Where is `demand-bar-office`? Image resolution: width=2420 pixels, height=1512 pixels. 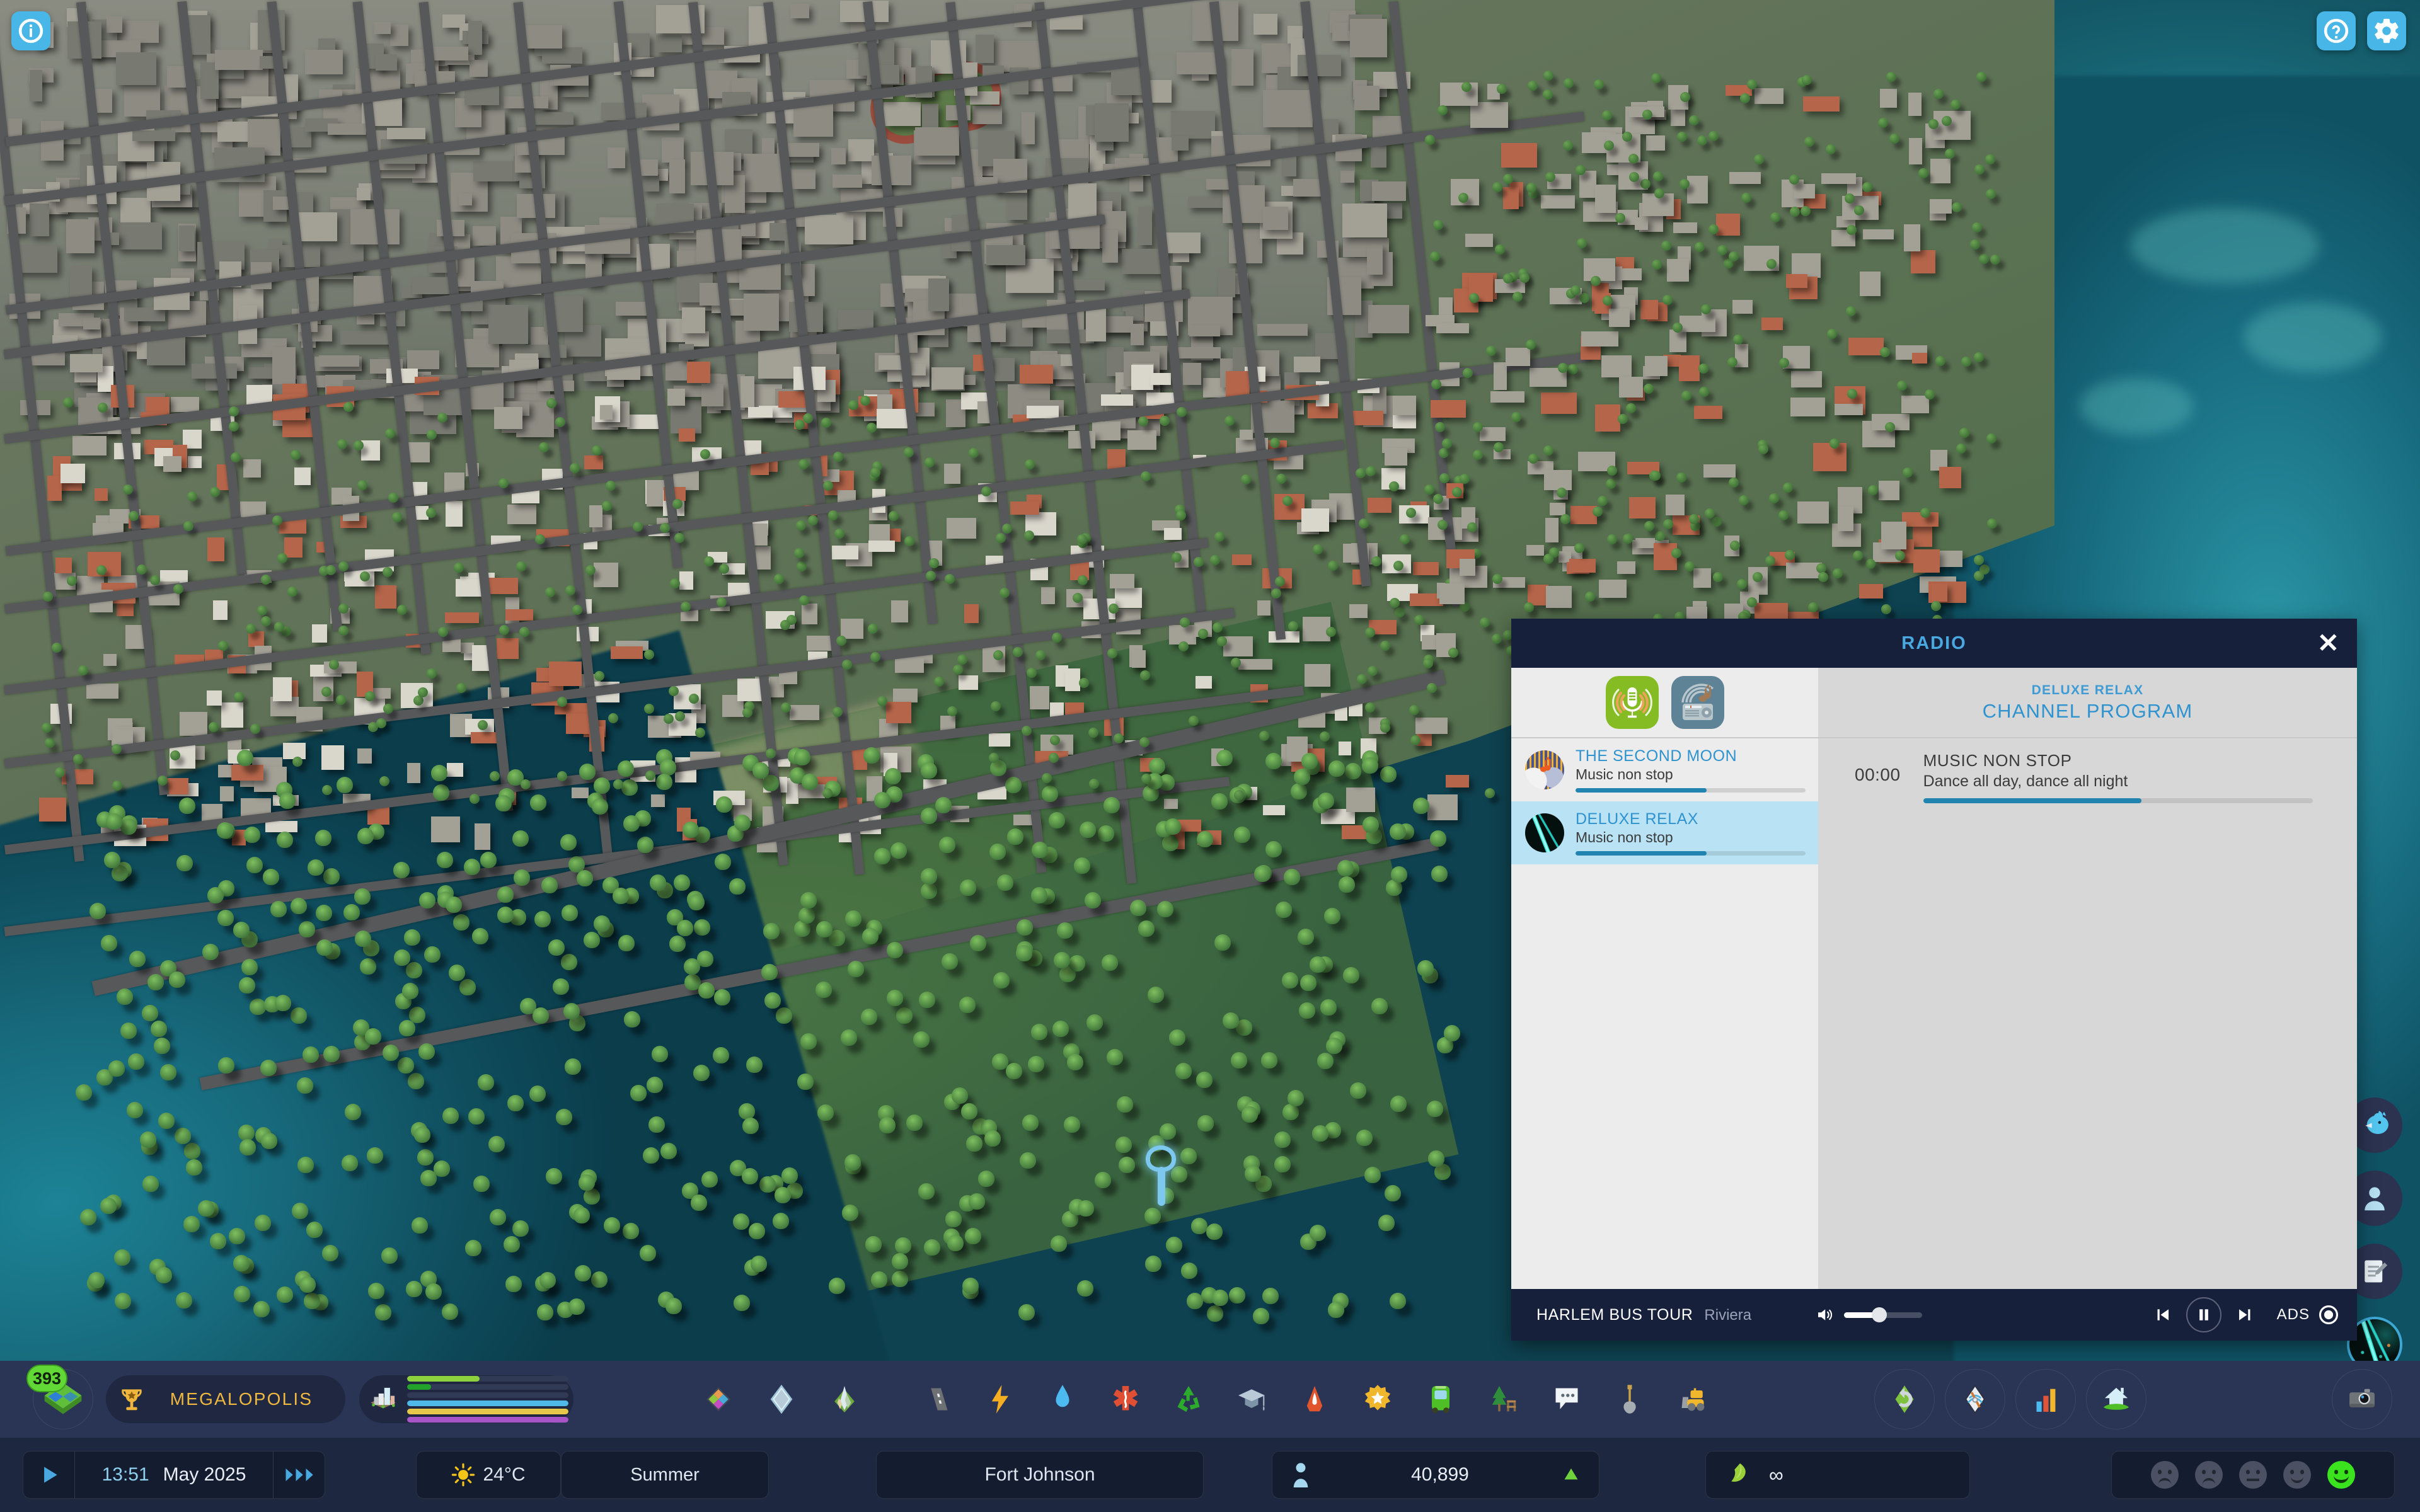
demand-bar-office is located at coordinates (488, 1420).